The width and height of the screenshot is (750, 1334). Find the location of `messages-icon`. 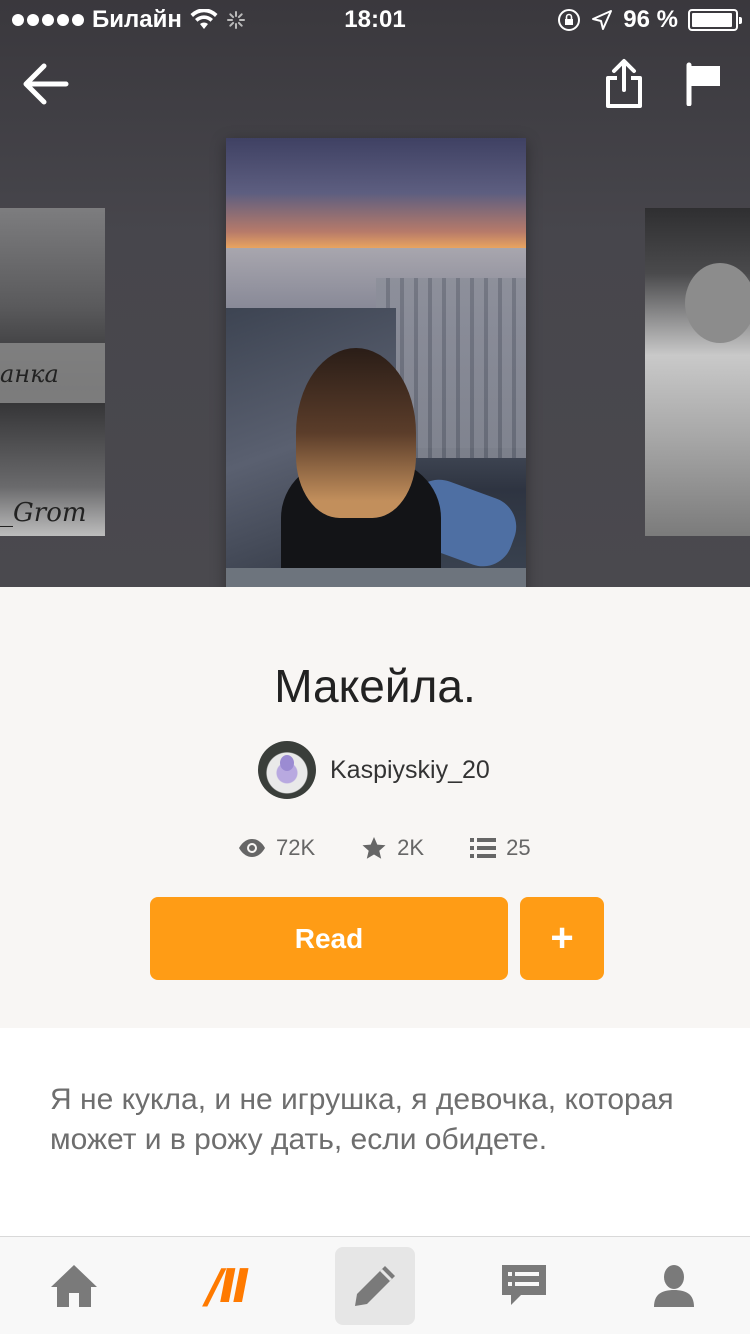

messages-icon is located at coordinates (524, 1285).